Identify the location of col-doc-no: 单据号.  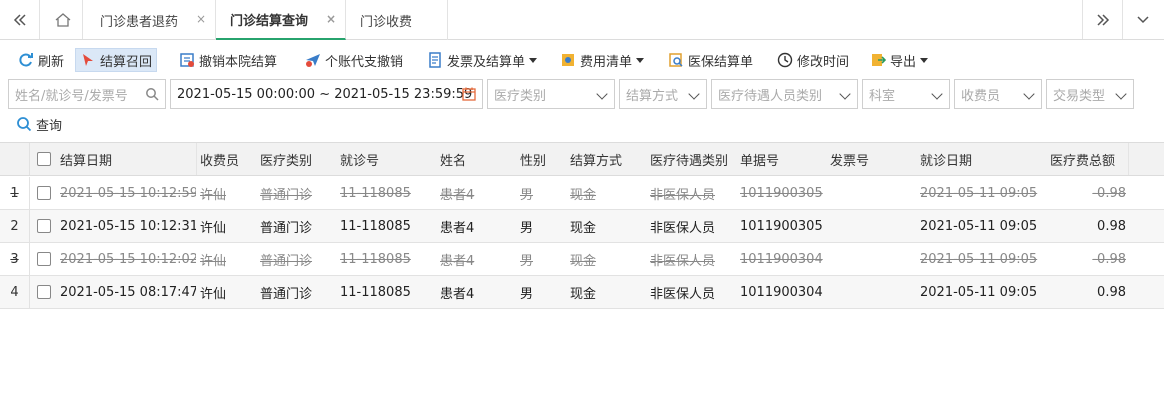
(783, 159).